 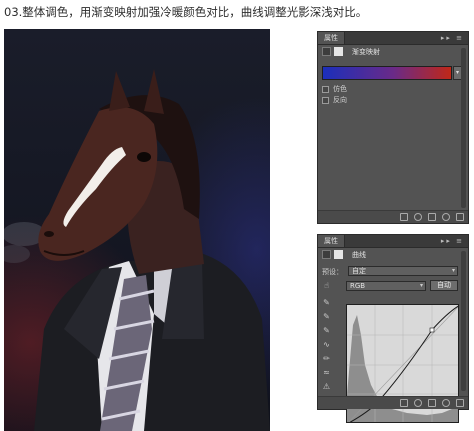 I want to click on channel-select: RGB ▾, so click(x=386, y=286).